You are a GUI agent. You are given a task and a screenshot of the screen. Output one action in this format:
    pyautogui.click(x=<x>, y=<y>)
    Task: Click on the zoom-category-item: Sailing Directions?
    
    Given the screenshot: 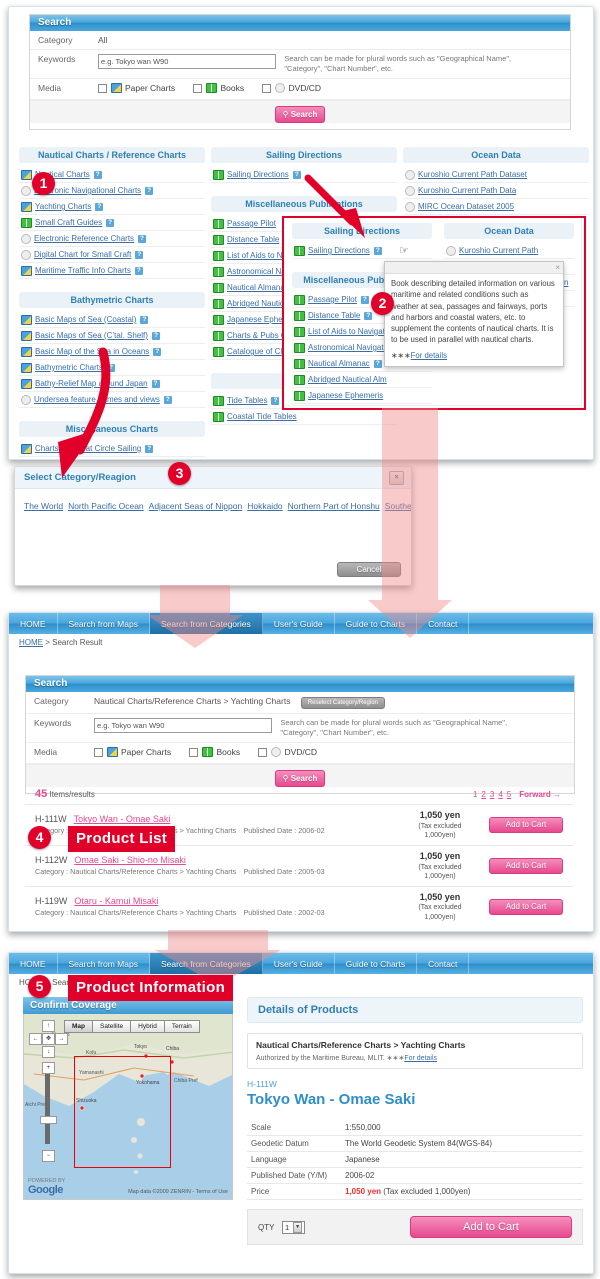 What is the action you would take?
    pyautogui.click(x=362, y=251)
    